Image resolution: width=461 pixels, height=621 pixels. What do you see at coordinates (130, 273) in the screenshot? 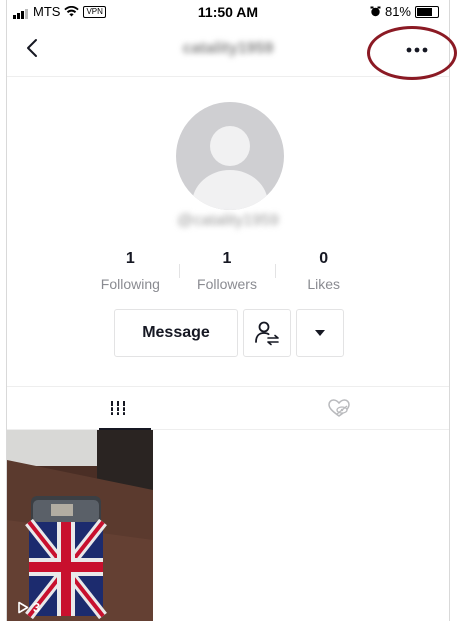
I see `stat-following: 1 Following` at bounding box center [130, 273].